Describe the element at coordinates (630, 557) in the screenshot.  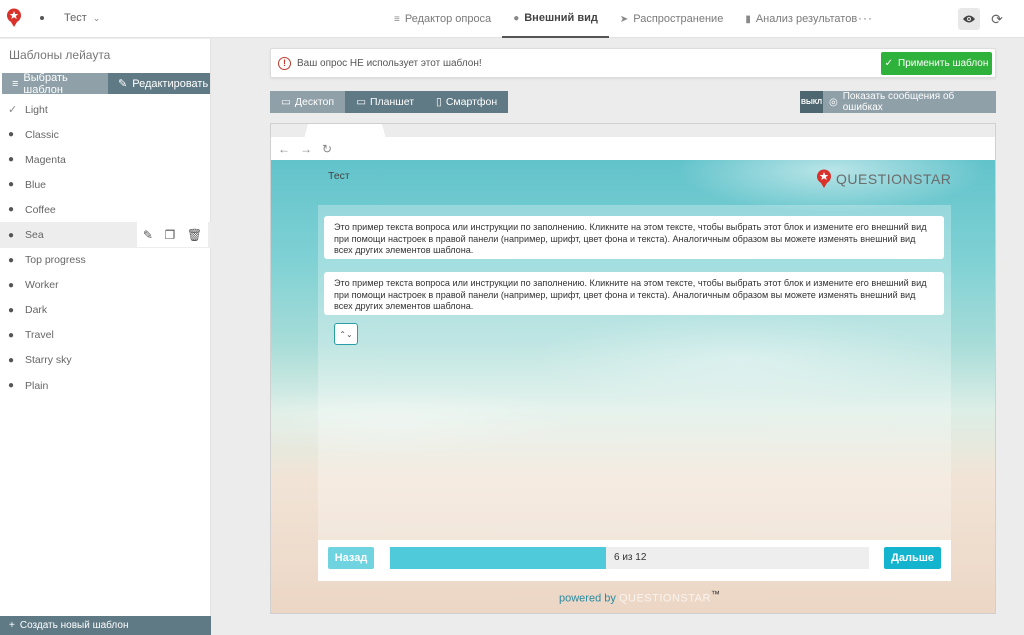
I see `progress-text: 6 из 12` at that location.